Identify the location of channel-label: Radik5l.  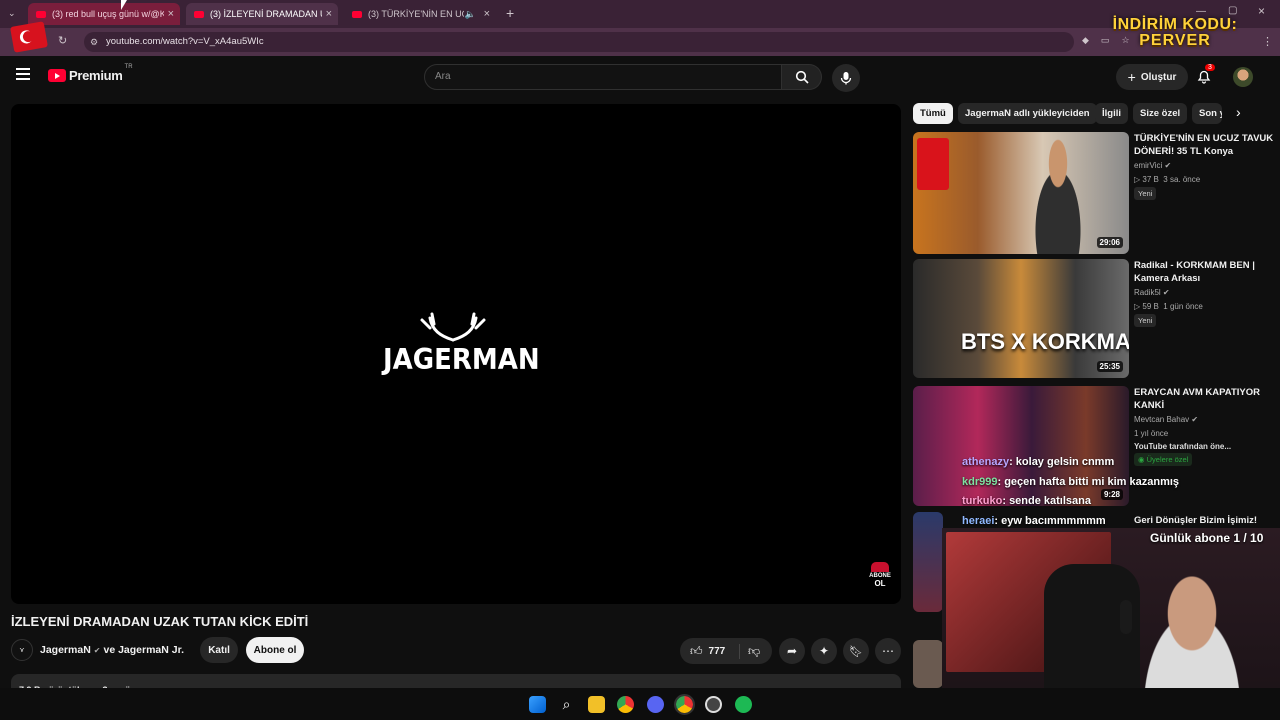
(1147, 292).